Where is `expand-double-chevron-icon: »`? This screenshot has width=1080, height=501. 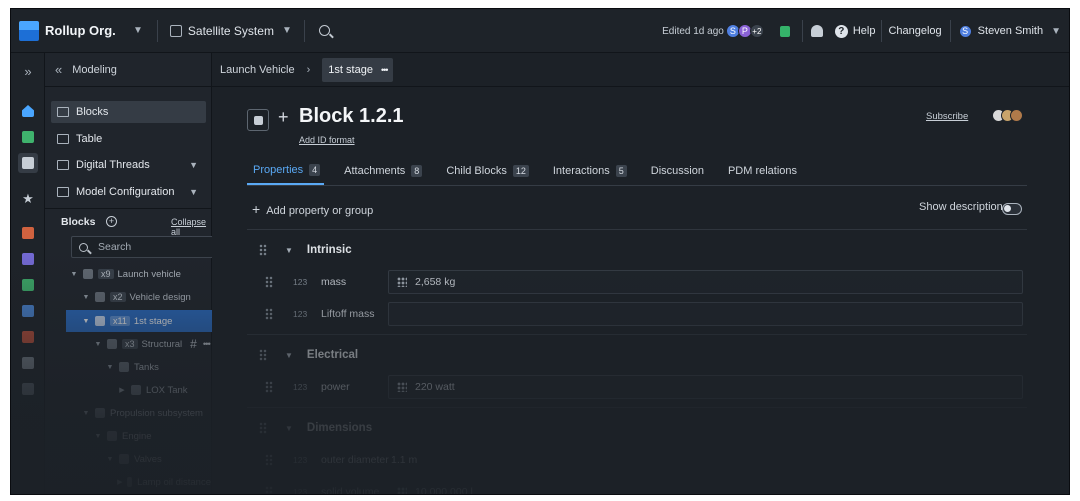 expand-double-chevron-icon: » is located at coordinates (28, 71).